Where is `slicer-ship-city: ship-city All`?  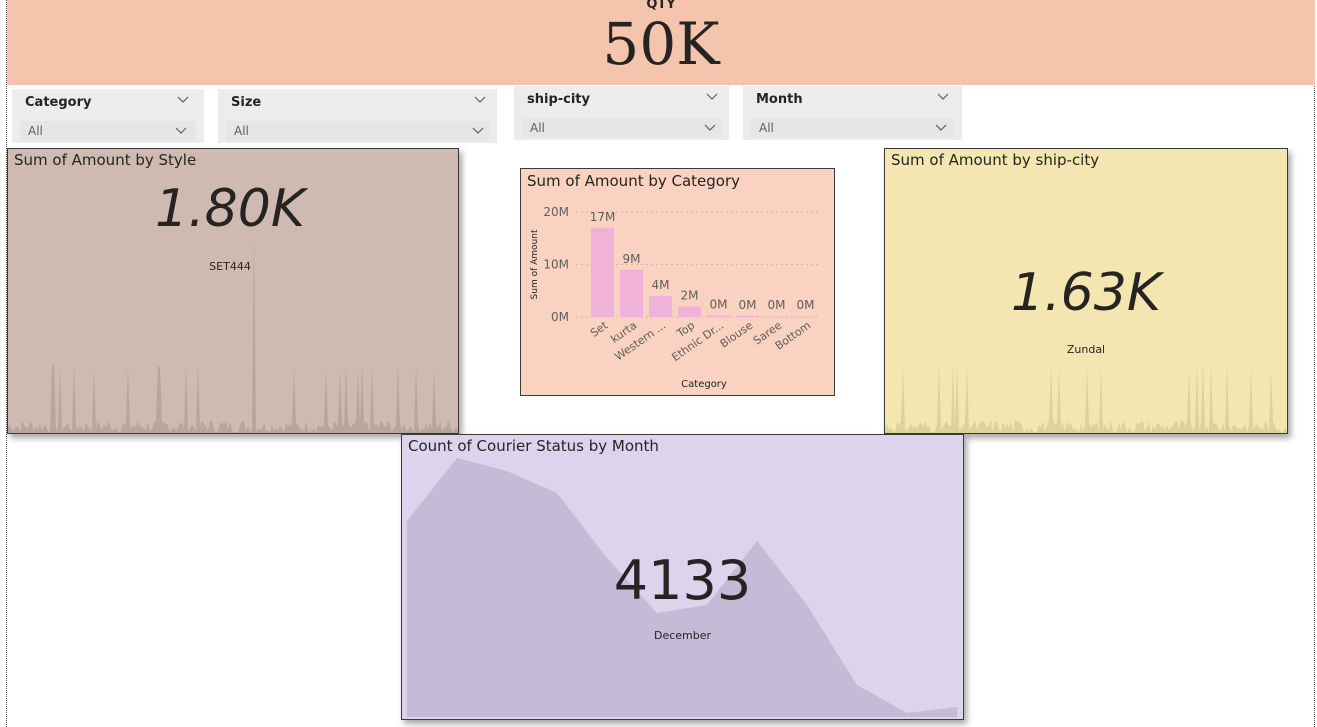
slicer-ship-city: ship-city All is located at coordinates (621, 113).